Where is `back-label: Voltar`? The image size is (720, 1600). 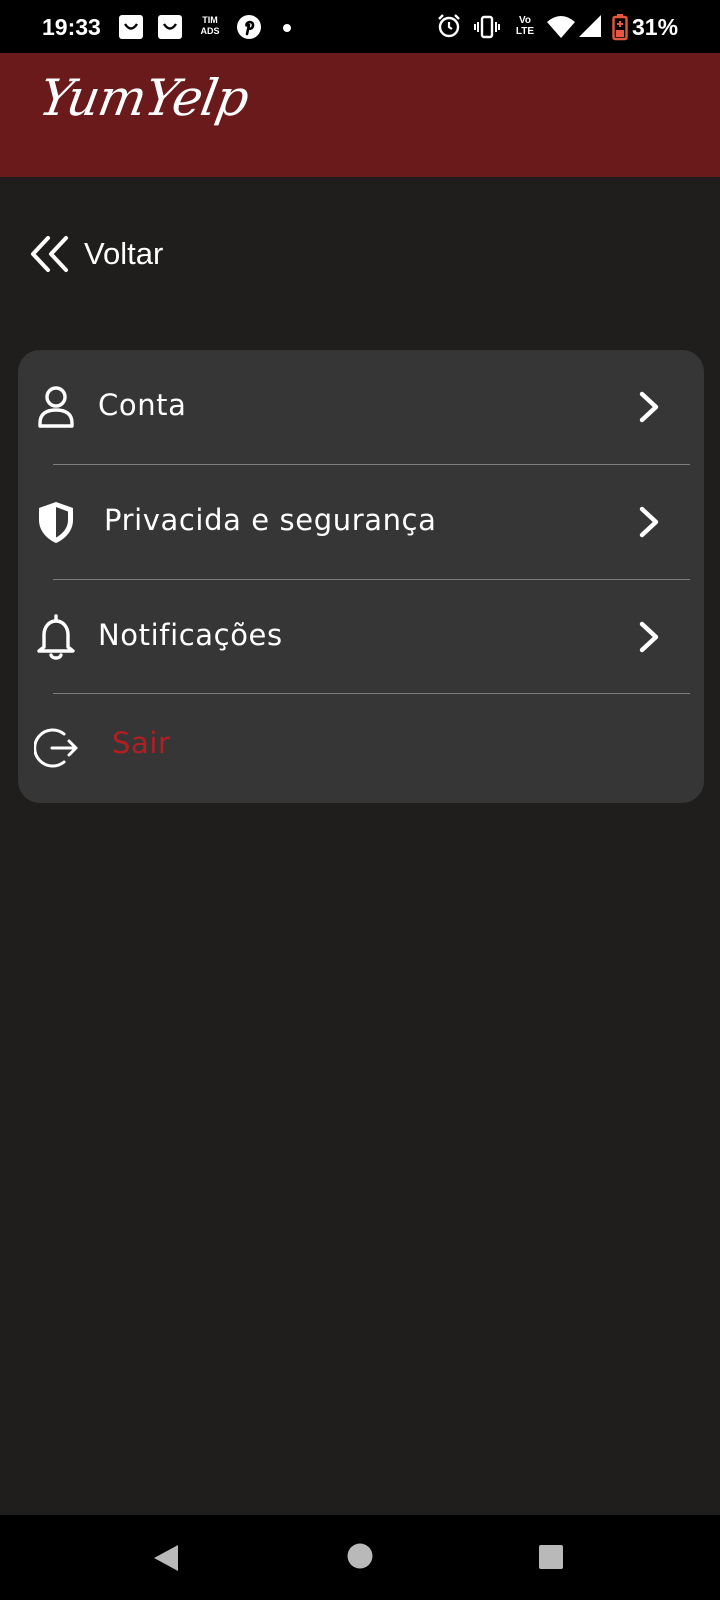 back-label: Voltar is located at coordinates (124, 253).